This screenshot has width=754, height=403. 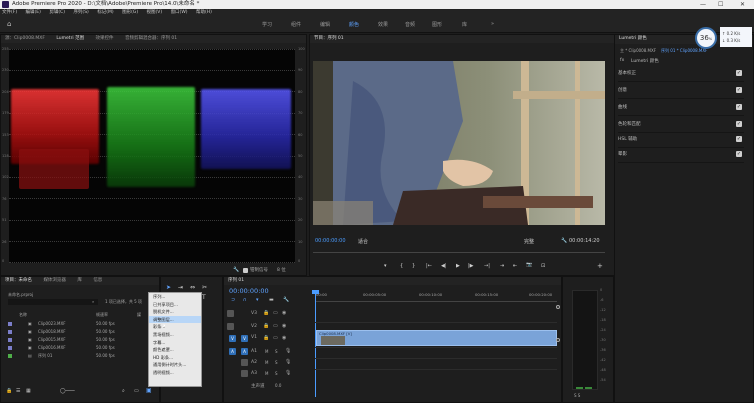 I want to click on home-icon: ⌂, so click(x=9, y=24).